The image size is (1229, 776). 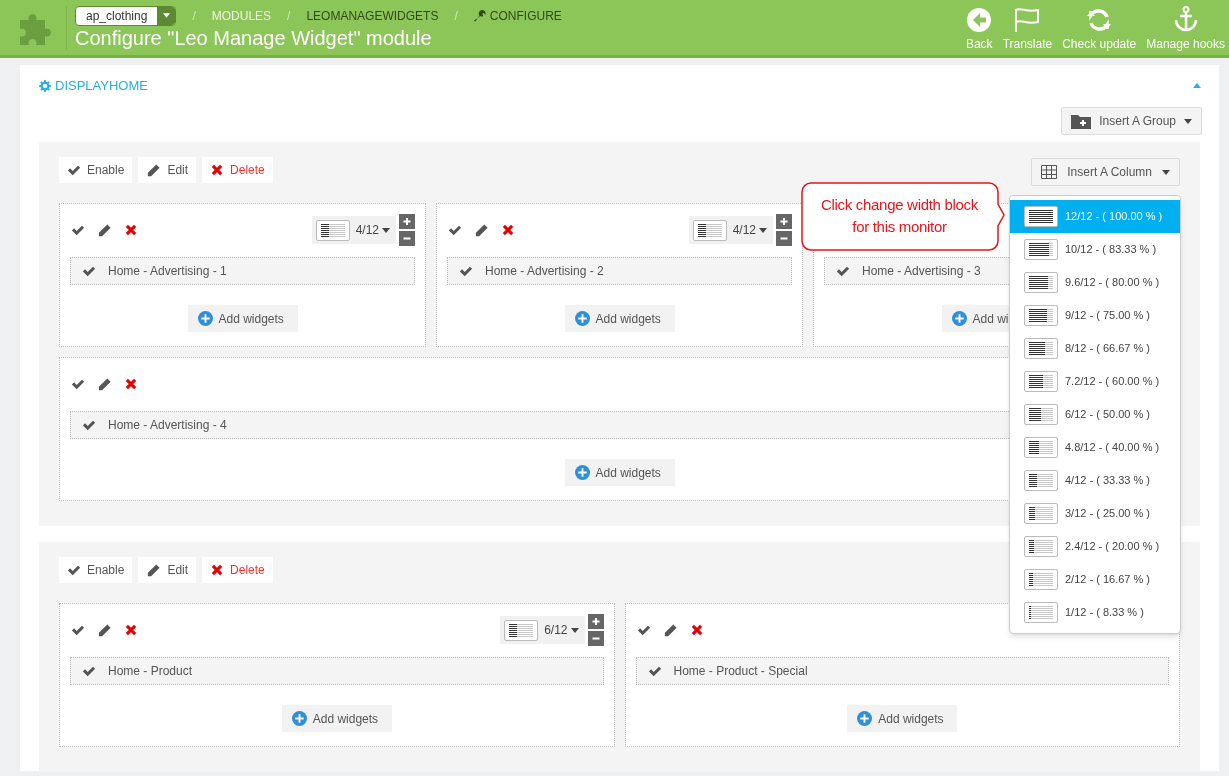 I want to click on width-option: 3/12 - ( 25.00 % ), so click(x=1095, y=513).